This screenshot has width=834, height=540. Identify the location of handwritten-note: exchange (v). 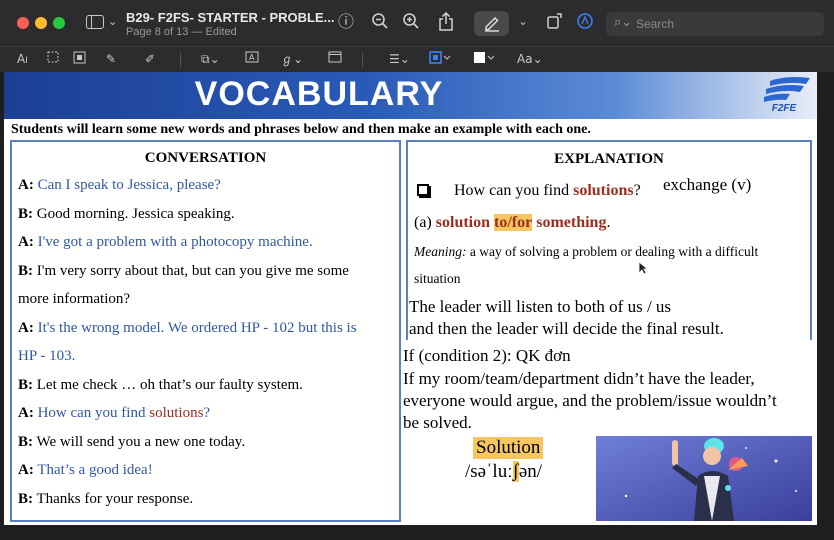
(707, 184).